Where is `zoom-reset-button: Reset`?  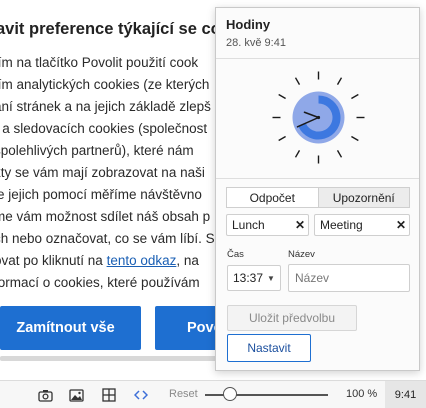 zoom-reset-button: Reset is located at coordinates (183, 394).